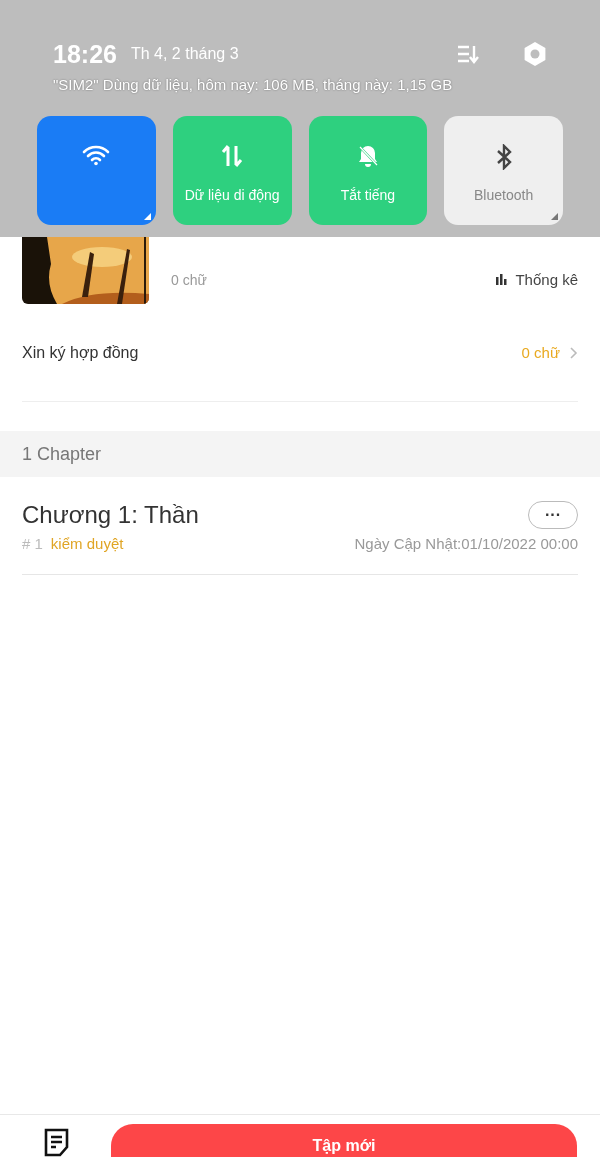 The image size is (600, 1157). Describe the element at coordinates (96, 170) in the screenshot. I see `quick-toggle-tile` at that location.